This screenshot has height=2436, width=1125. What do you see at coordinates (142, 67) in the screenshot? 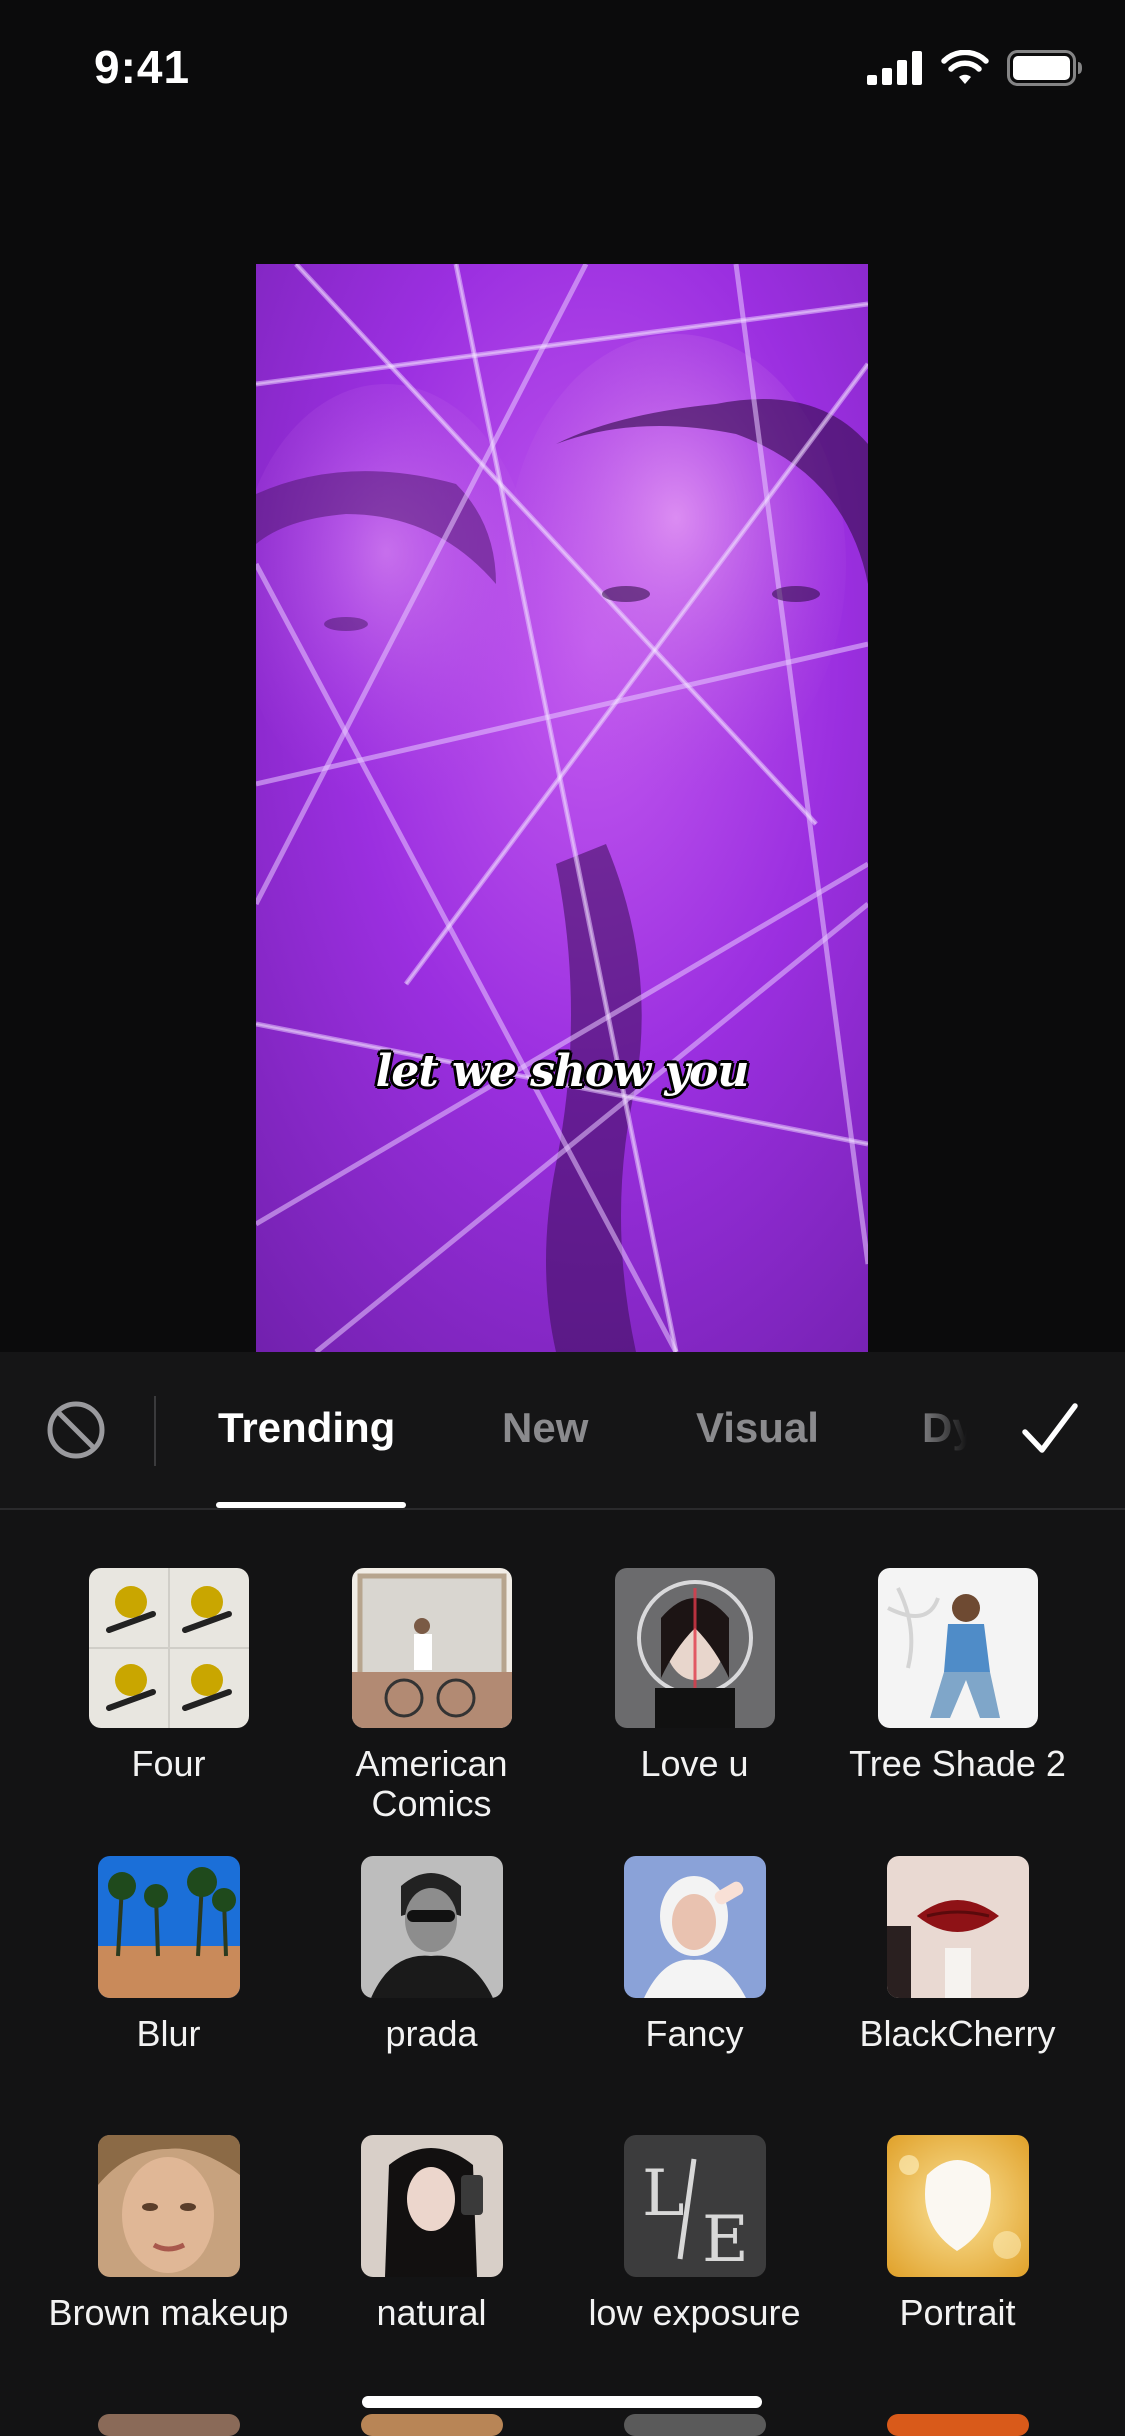
I see `status-time: 9:41` at bounding box center [142, 67].